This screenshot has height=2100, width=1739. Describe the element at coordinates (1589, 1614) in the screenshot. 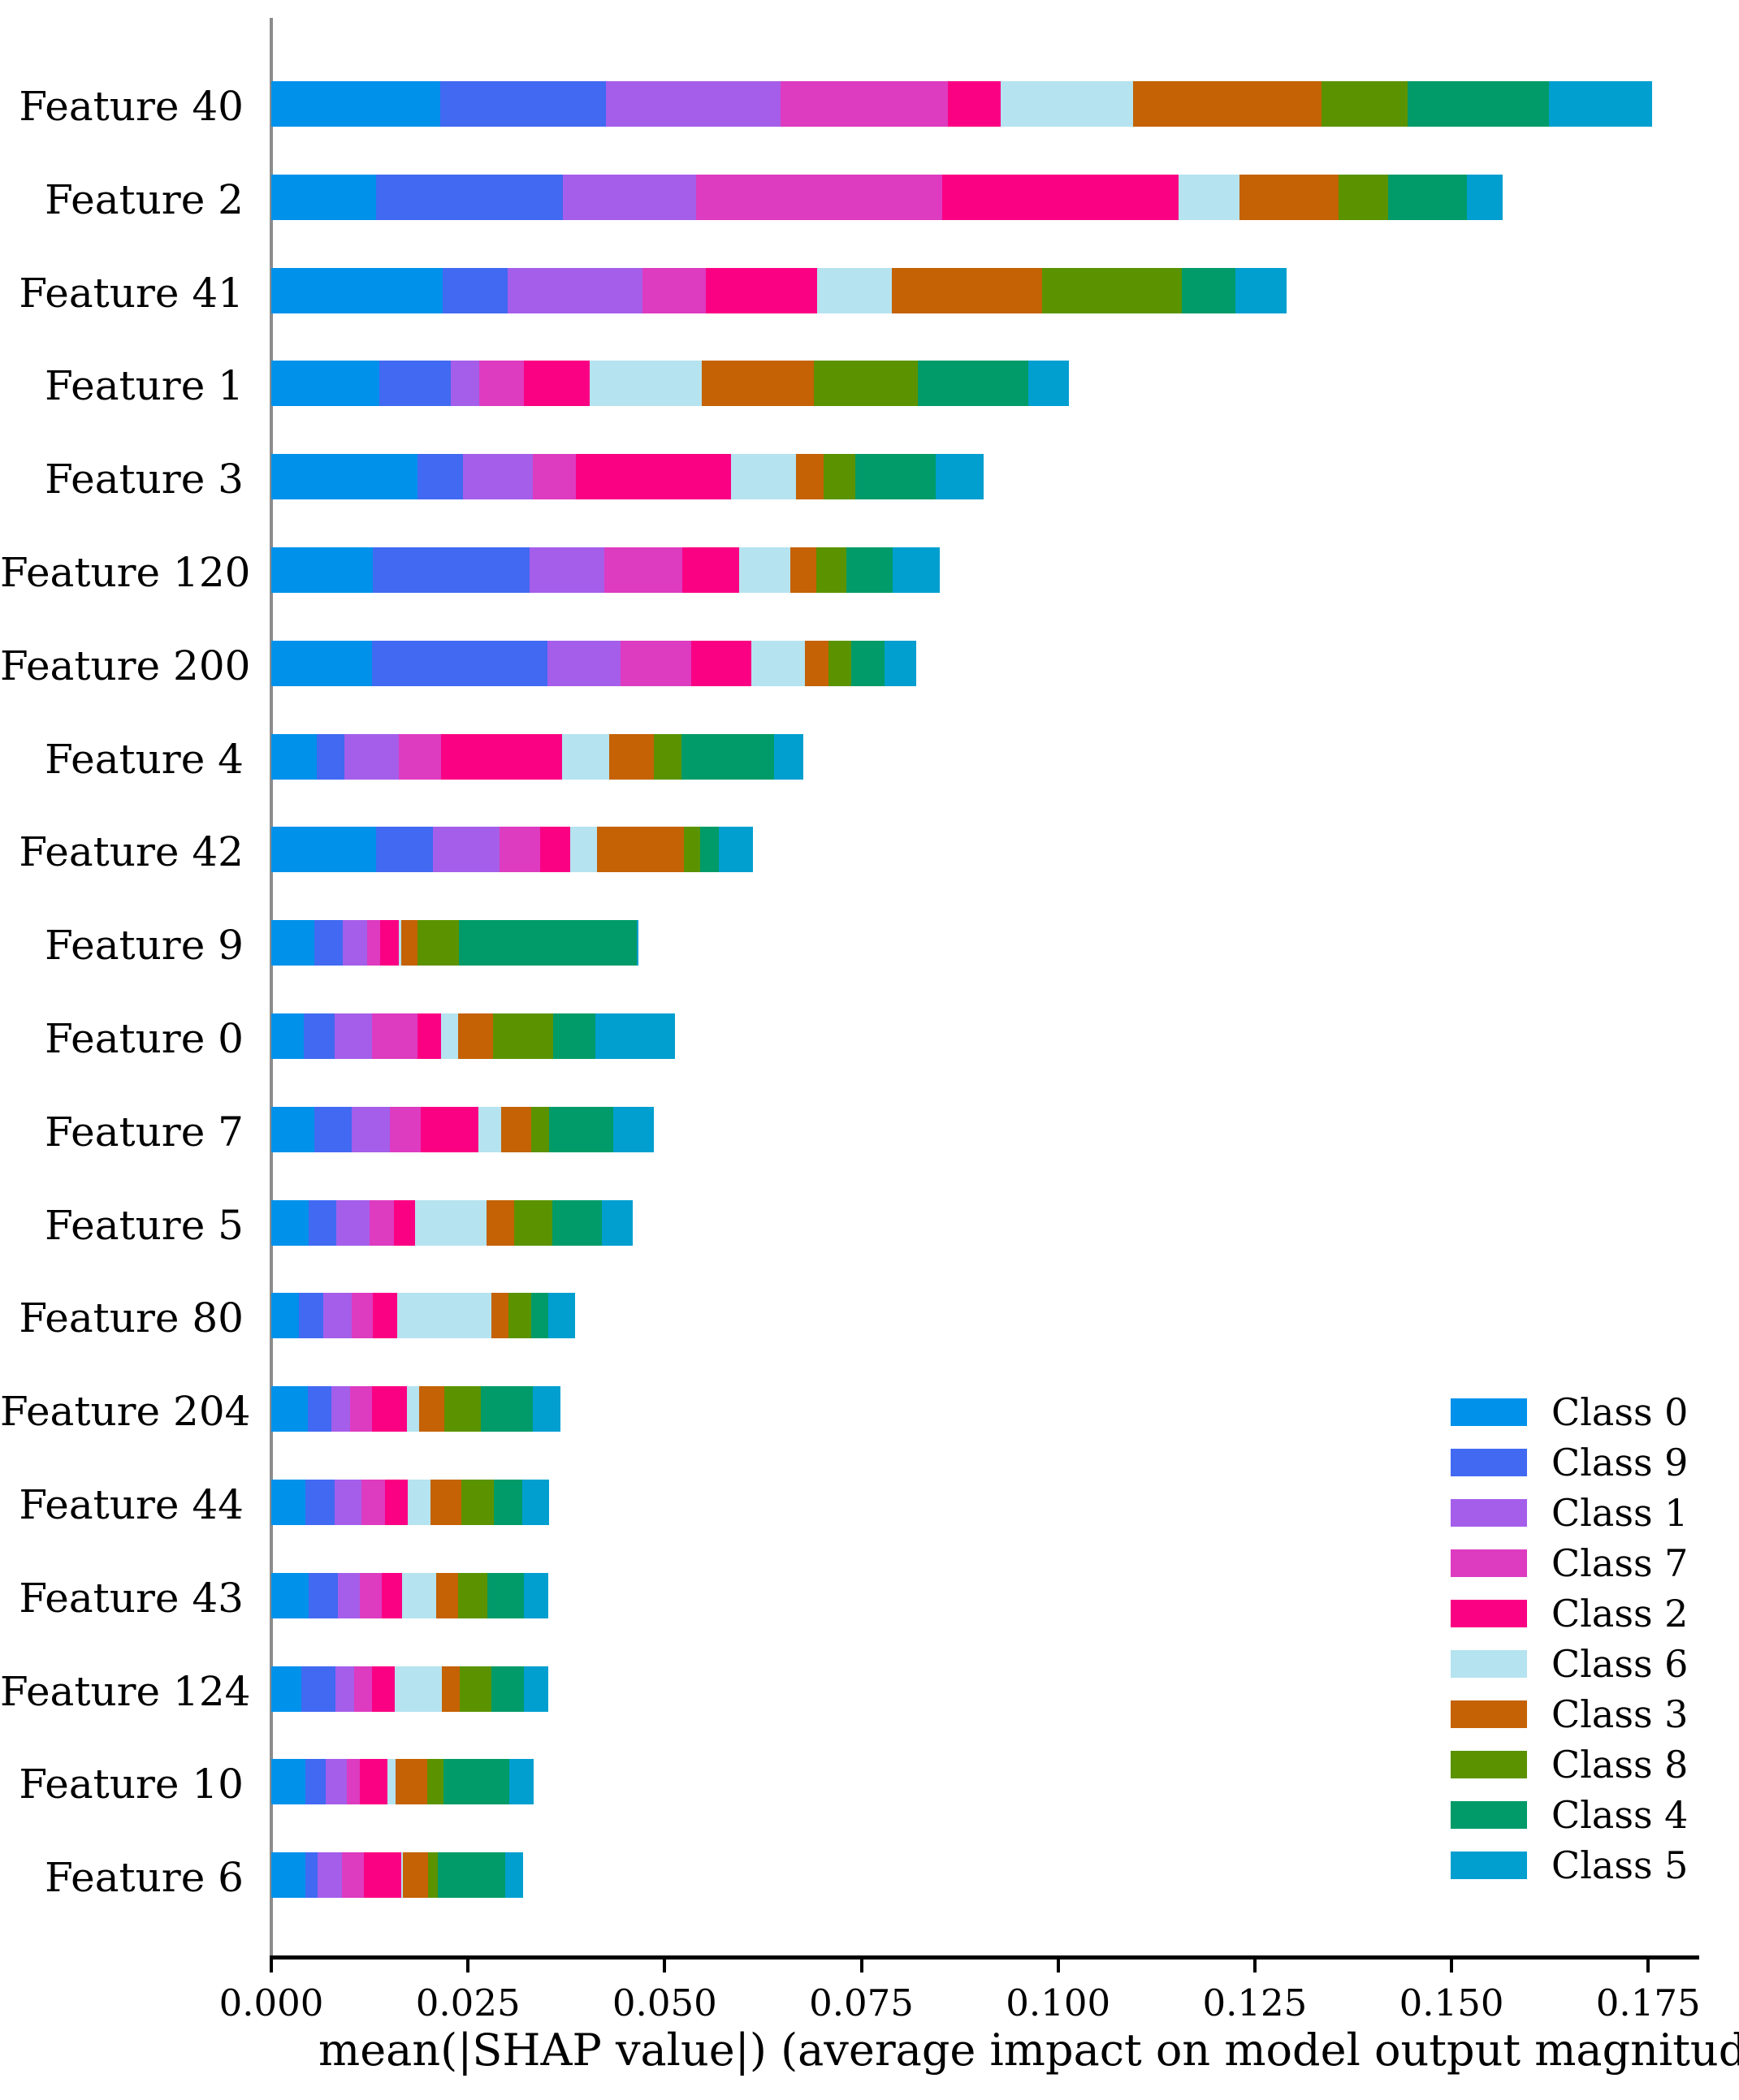

I see `legend-item: Class 2` at that location.